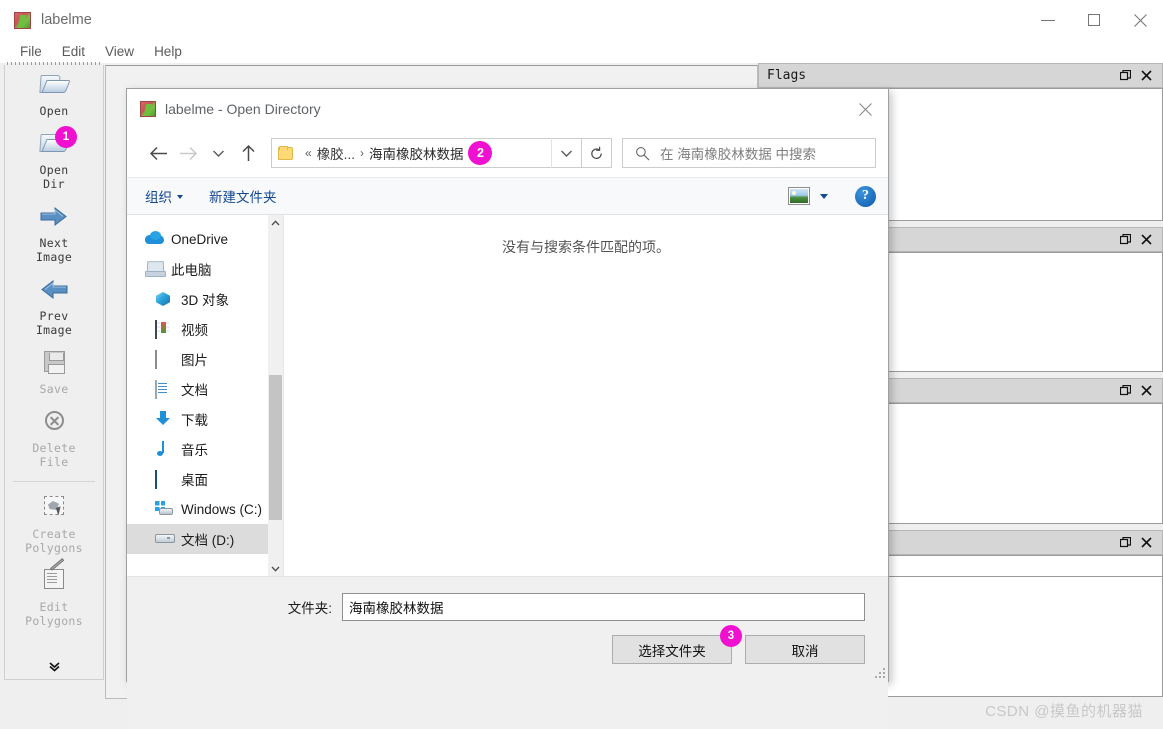 The image size is (1163, 729). What do you see at coordinates (731, 636) in the screenshot?
I see `step-badge-3: 3` at bounding box center [731, 636].